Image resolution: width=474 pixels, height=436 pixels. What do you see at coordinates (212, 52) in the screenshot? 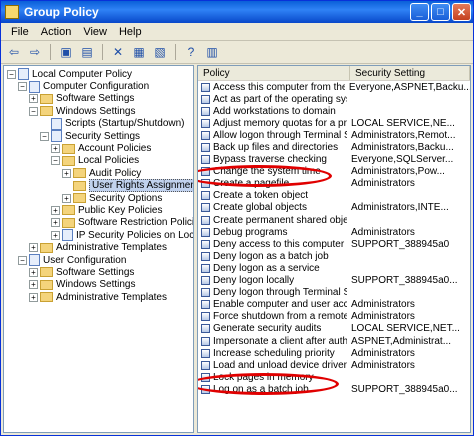
I see `console-icon: ▥` at bounding box center [212, 52].